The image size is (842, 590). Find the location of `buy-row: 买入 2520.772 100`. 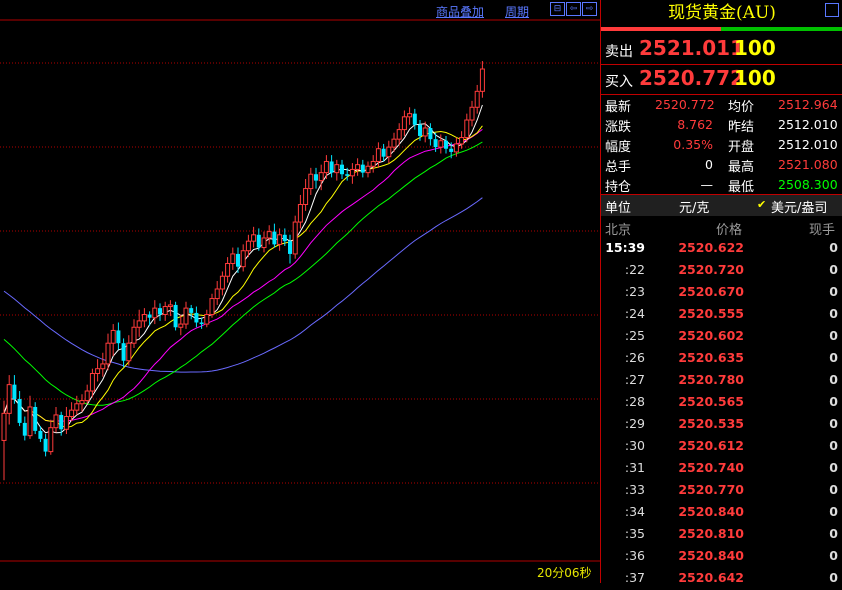

buy-row: 买入 2520.772 100 is located at coordinates (721, 78).